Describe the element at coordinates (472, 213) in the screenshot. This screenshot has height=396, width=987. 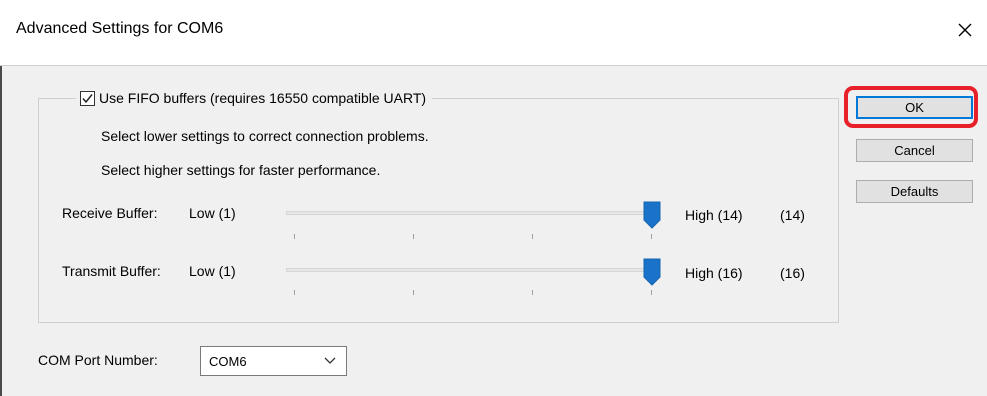
I see `receive-buffer-slider-track` at that location.